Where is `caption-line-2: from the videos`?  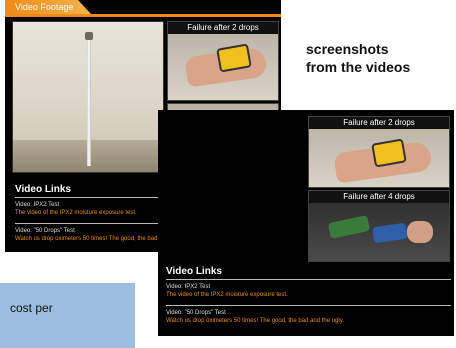
caption-line-2: from the videos is located at coordinates (358, 67).